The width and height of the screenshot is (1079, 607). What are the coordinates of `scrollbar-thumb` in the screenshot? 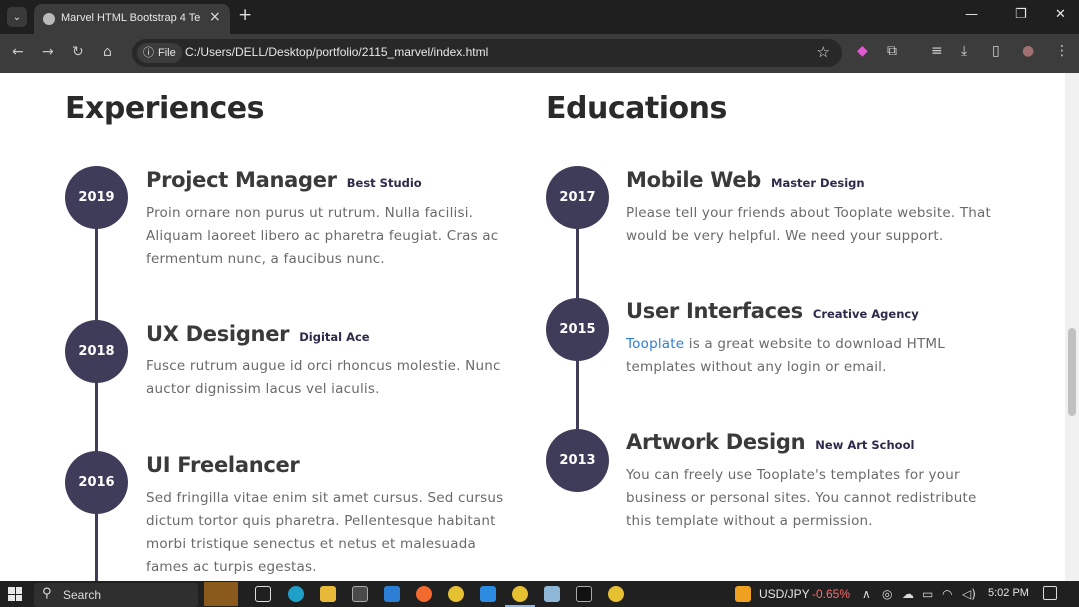 It's located at (1072, 372).